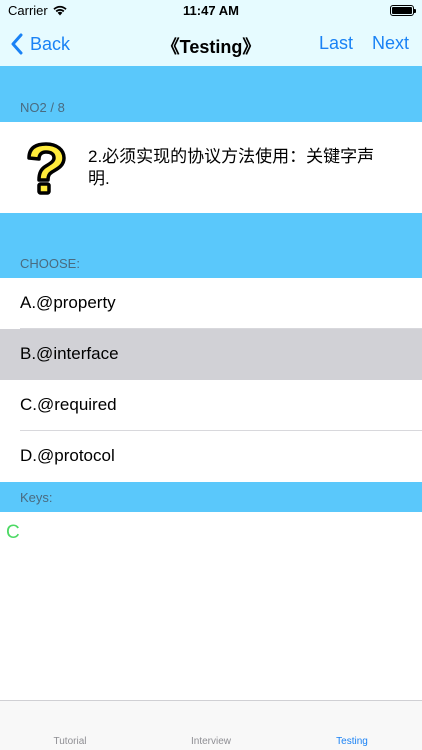 The width and height of the screenshot is (422, 750). I want to click on progress-header: NO2 / 8, so click(211, 94).